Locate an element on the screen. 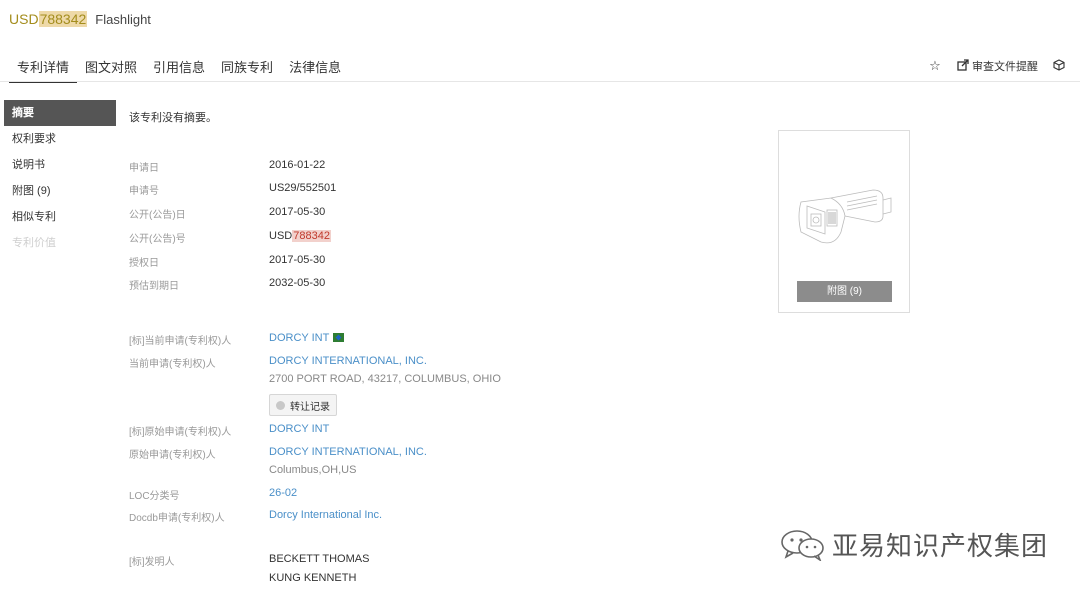 The image size is (1080, 592). grant-date-label: 授权日 is located at coordinates (144, 263).